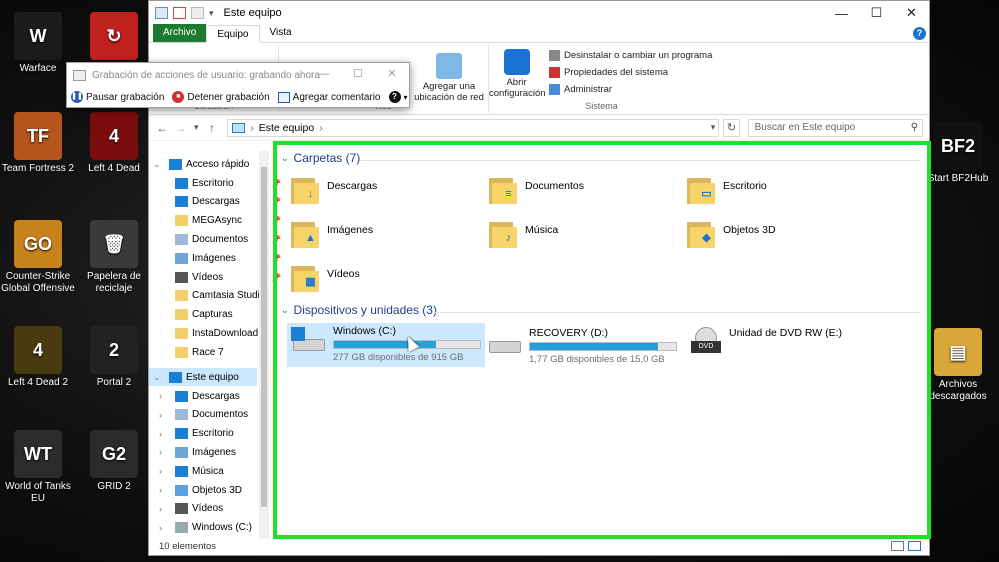 This screenshot has height=562, width=999. Describe the element at coordinates (200, 490) in the screenshot. I see `nav-pc-item: › Objetos 3D` at that location.